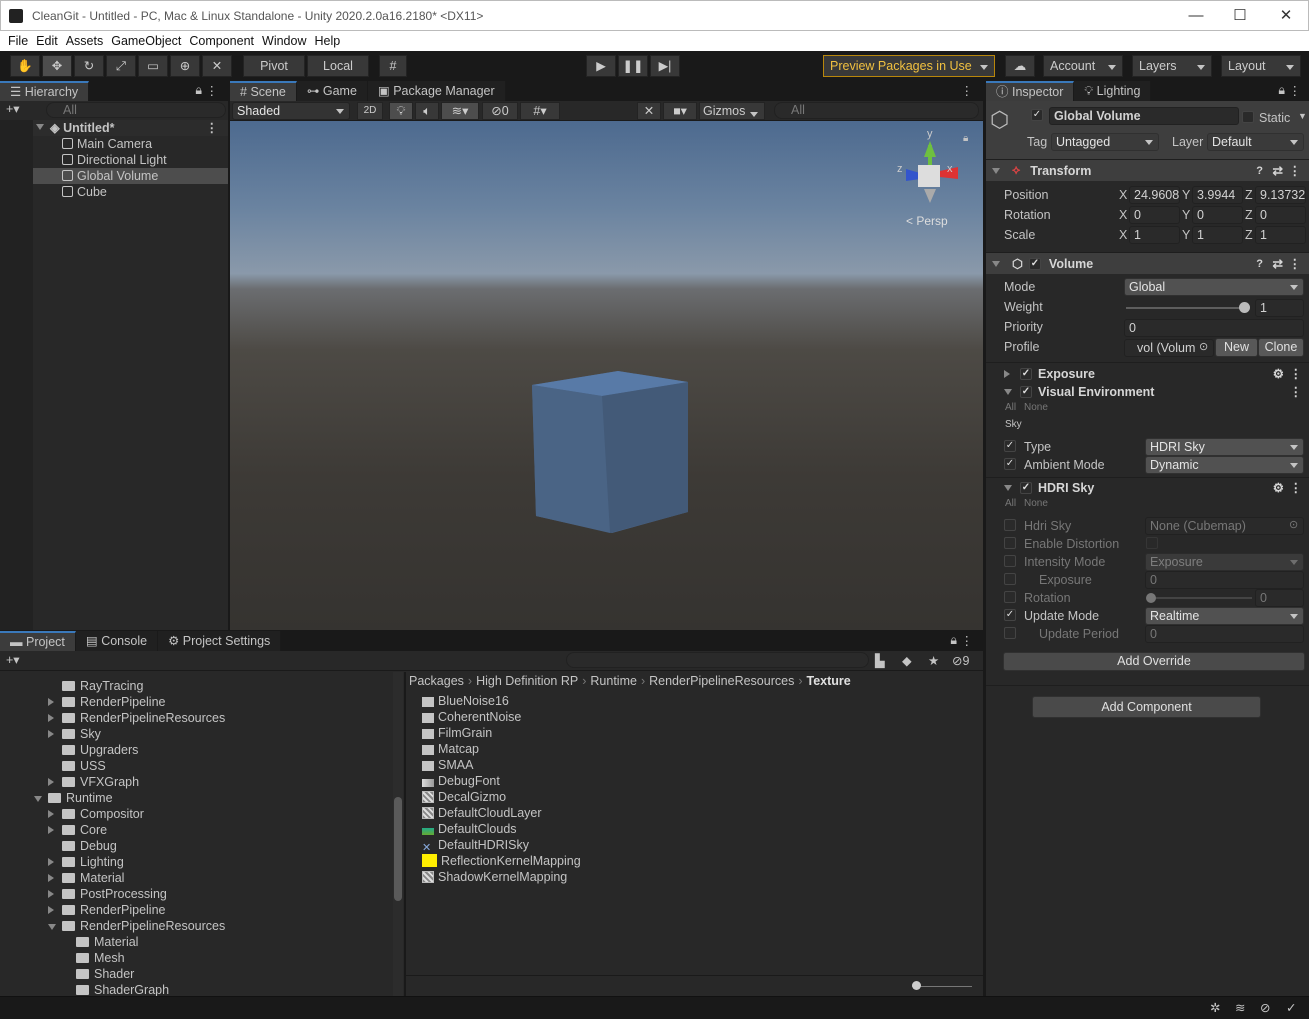 The height and width of the screenshot is (1019, 1309). What do you see at coordinates (393, 66) in the screenshot?
I see `grid-snap-icon: #` at bounding box center [393, 66].